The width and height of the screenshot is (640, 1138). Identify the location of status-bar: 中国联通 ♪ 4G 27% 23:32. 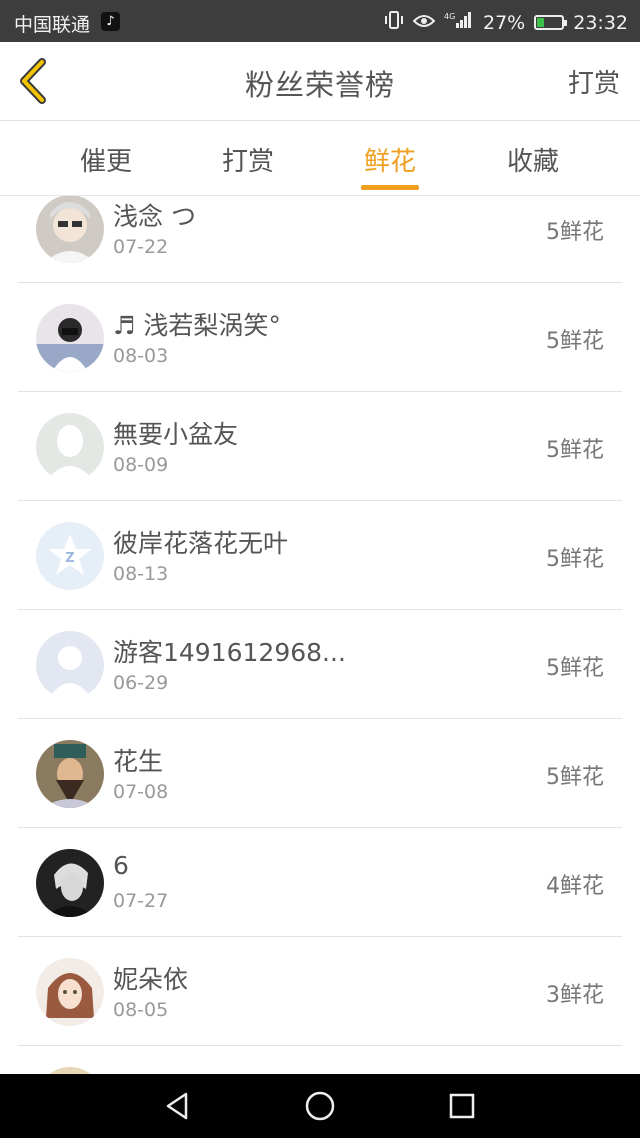
(320, 21).